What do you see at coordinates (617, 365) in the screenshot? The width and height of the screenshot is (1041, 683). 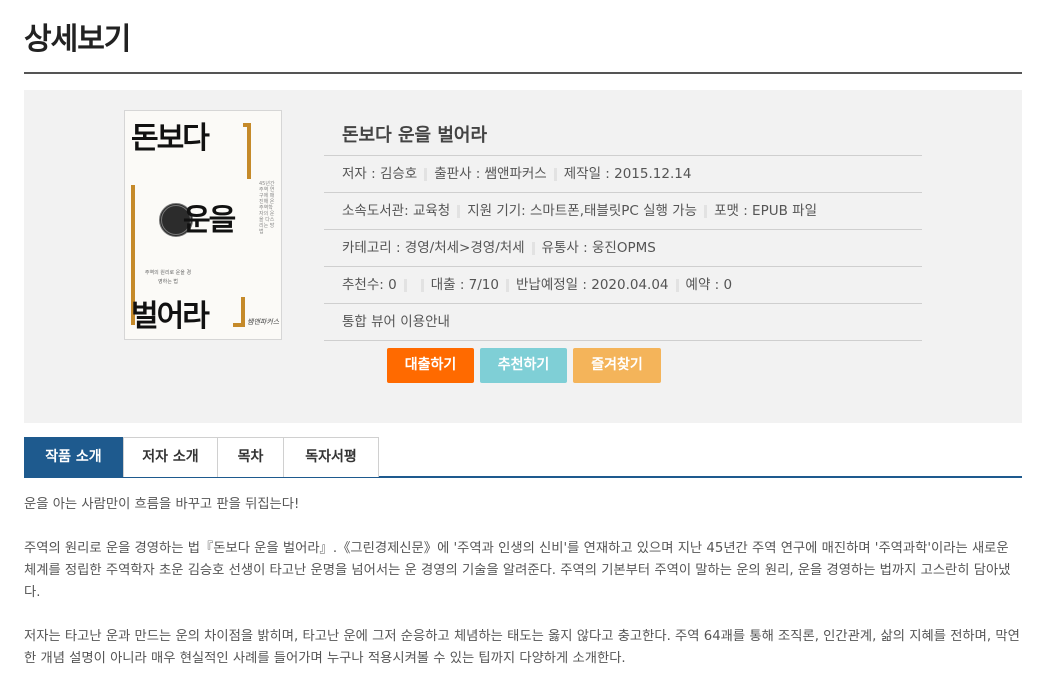 I see `favorite-button: 즐겨찾기` at bounding box center [617, 365].